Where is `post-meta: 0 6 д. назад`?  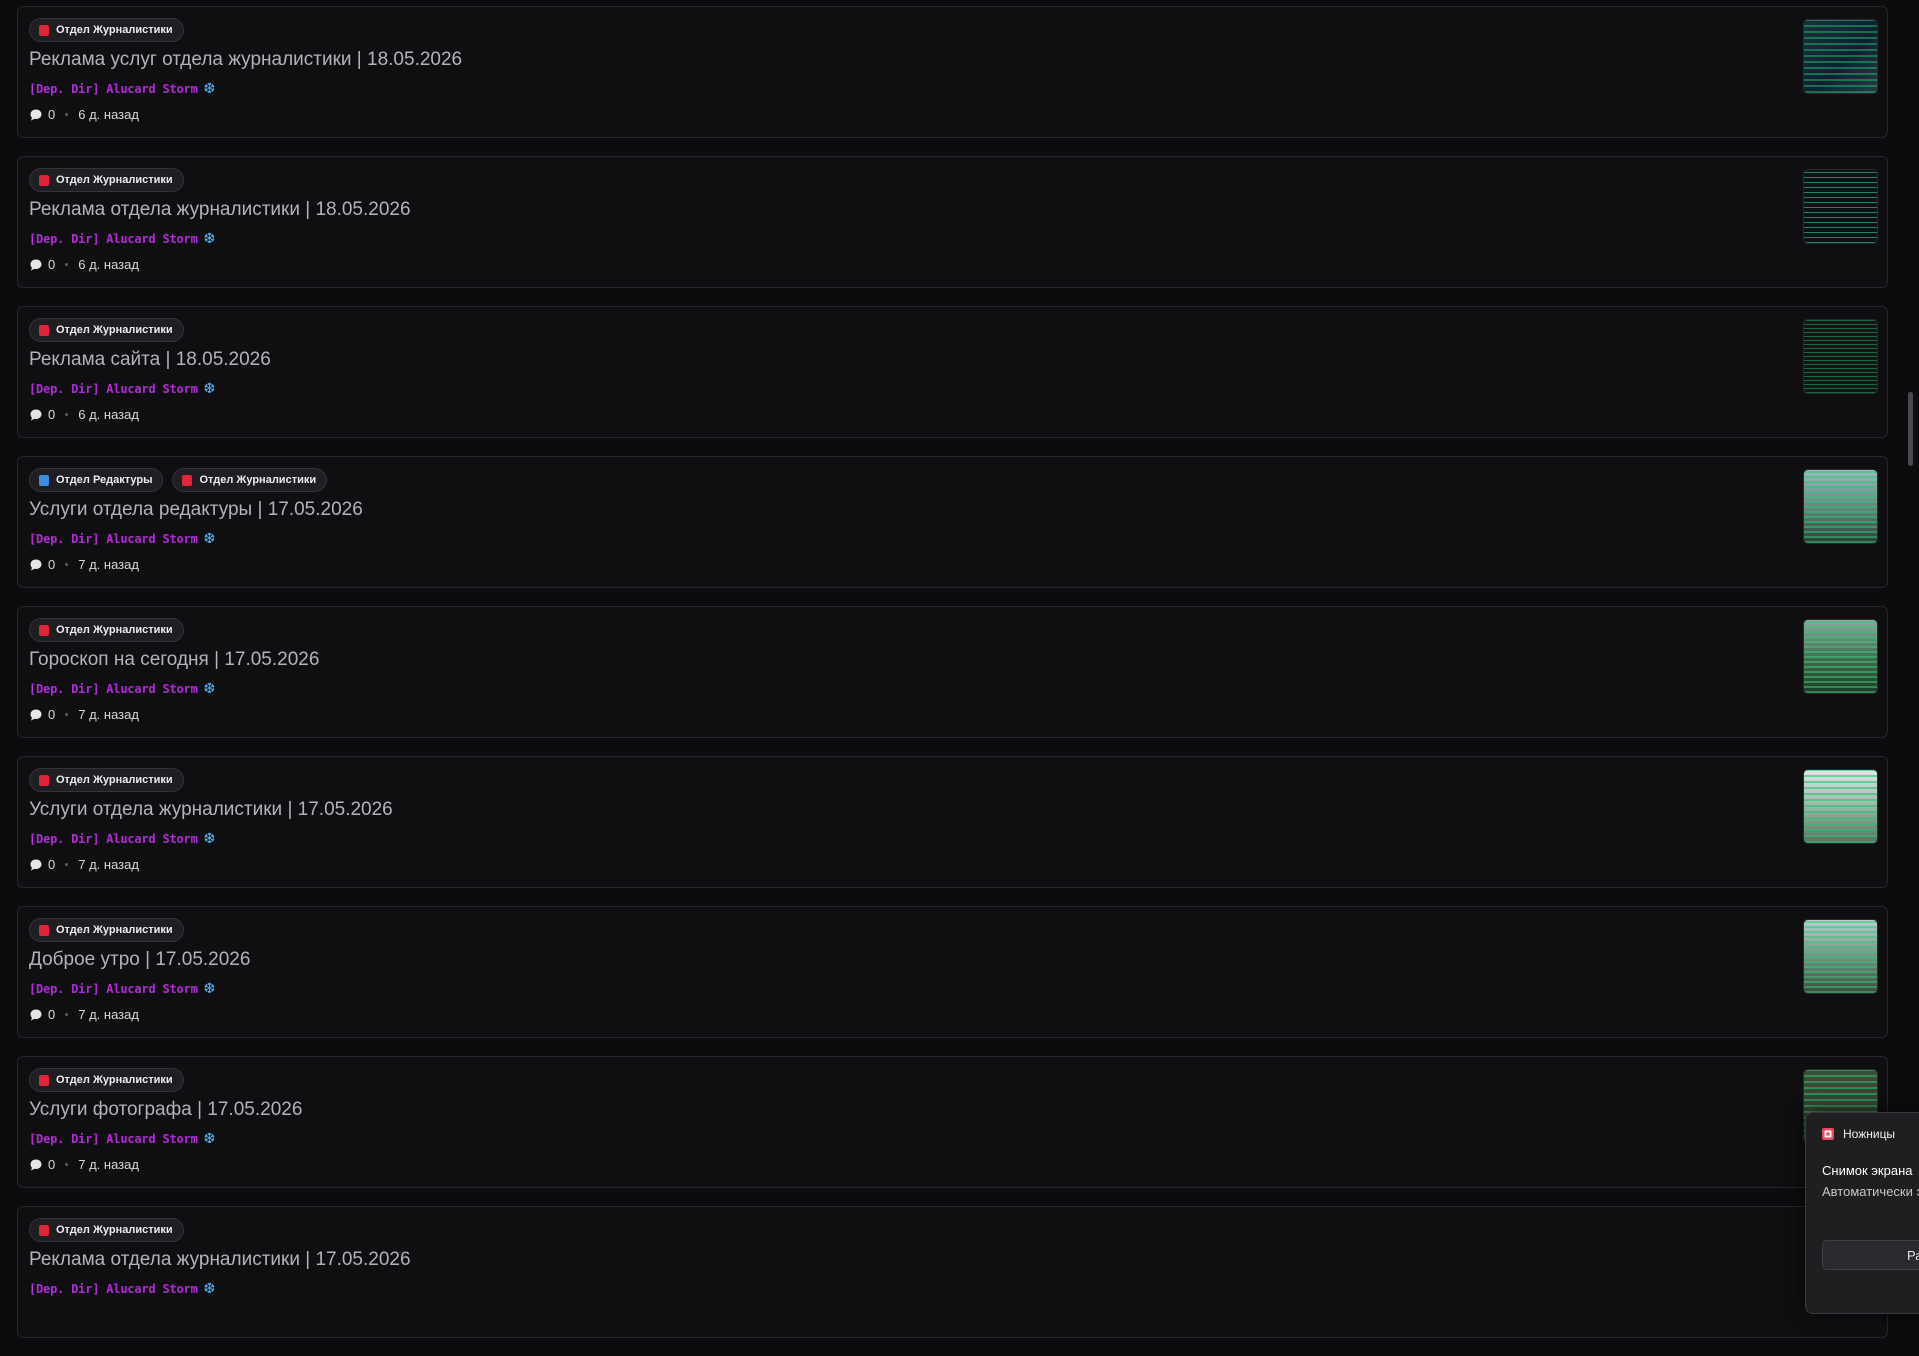 post-meta: 0 6 д. назад is located at coordinates (84, 414).